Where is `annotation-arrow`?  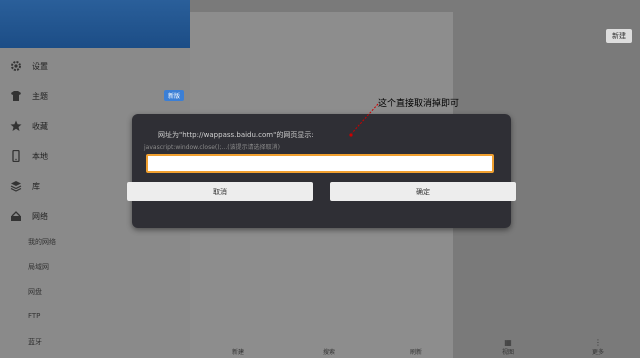
annotation-arrow is located at coordinates (364, 120).